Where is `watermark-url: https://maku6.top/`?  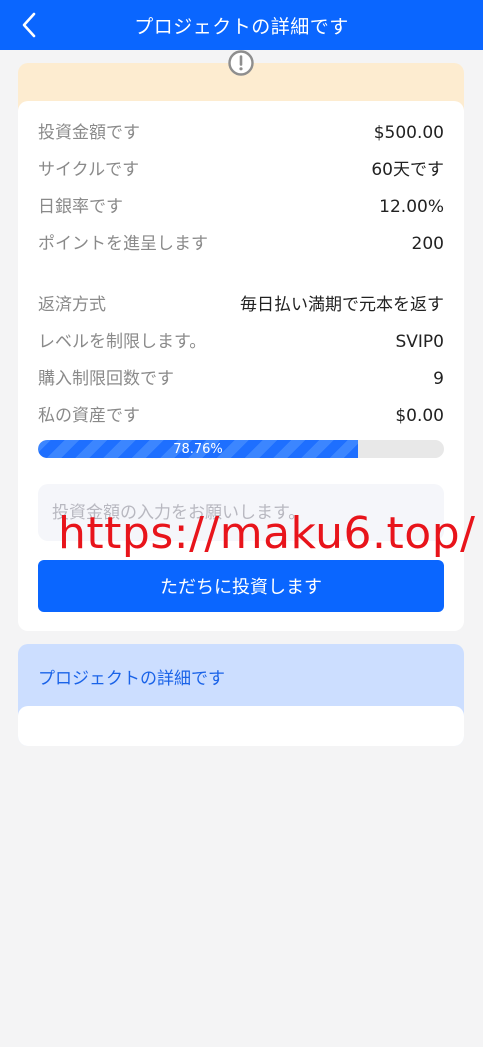 watermark-url: https://maku6.top/ is located at coordinates (267, 533).